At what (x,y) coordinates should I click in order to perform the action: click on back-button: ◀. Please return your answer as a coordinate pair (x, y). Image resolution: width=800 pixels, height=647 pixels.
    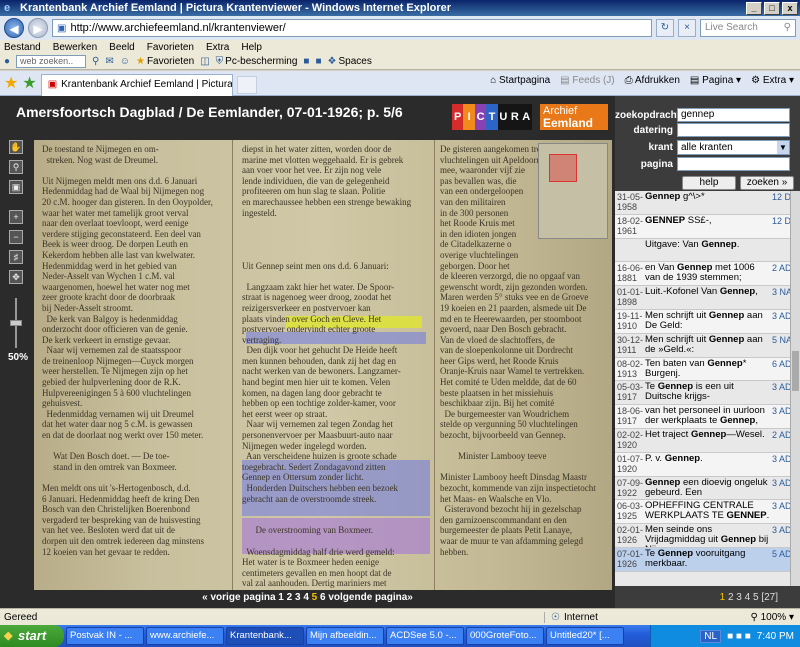
    Looking at the image, I should click on (14, 28).